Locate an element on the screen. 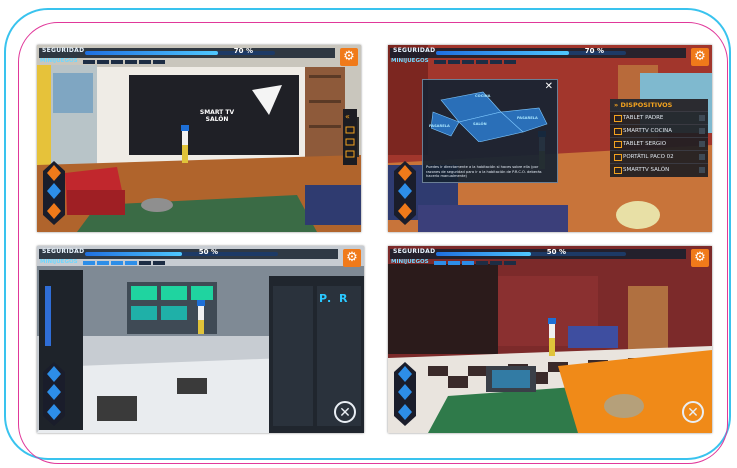 The image size is (737, 468). map-label-cocina: COCINA is located at coordinates (483, 96).